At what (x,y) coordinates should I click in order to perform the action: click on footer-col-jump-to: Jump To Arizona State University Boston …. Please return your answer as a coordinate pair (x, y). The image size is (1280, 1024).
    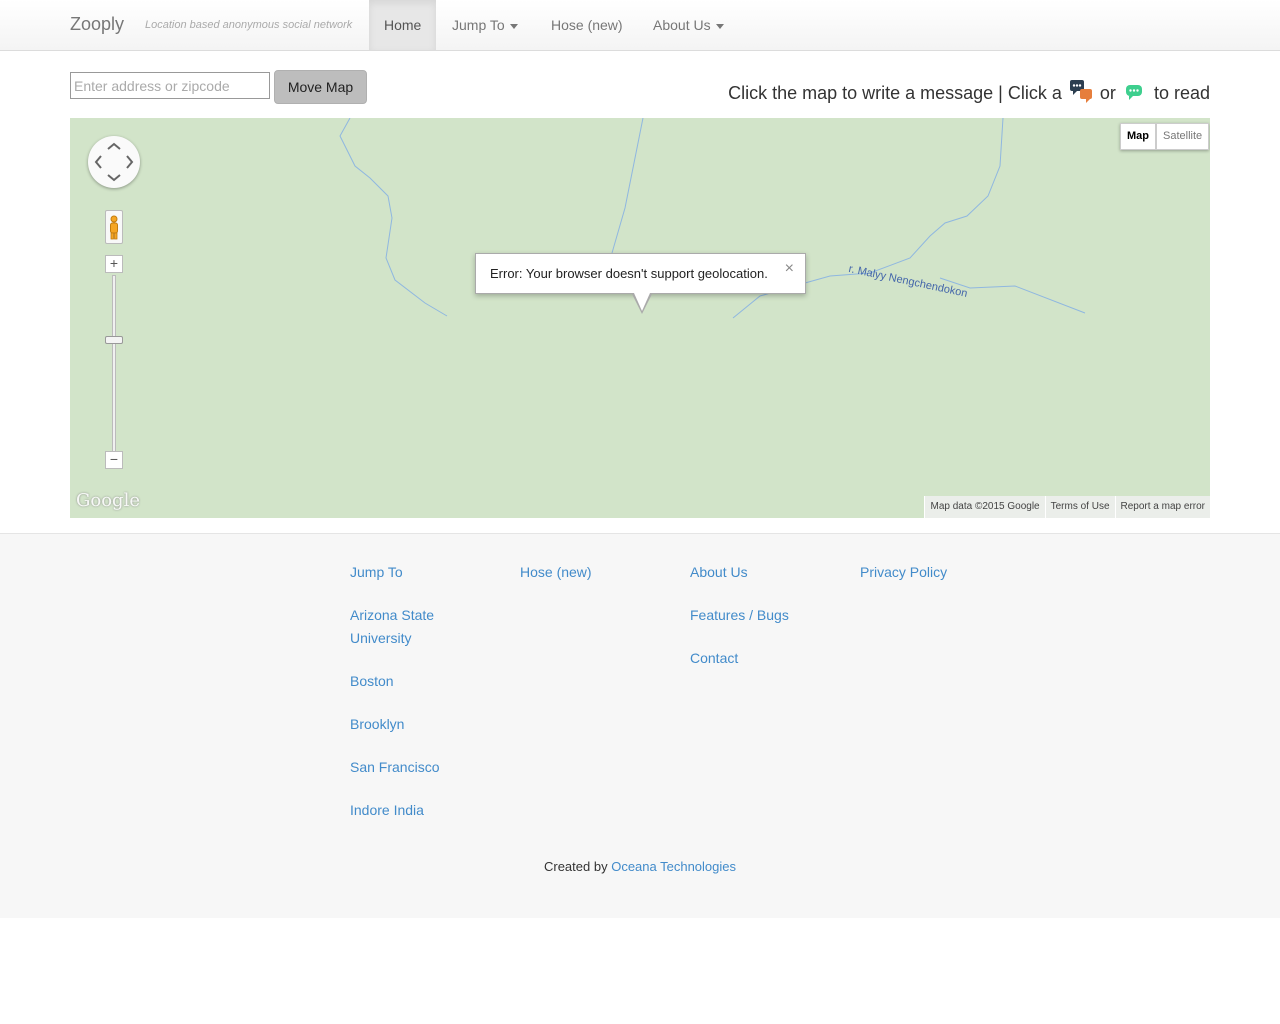
    Looking at the image, I should click on (410, 701).